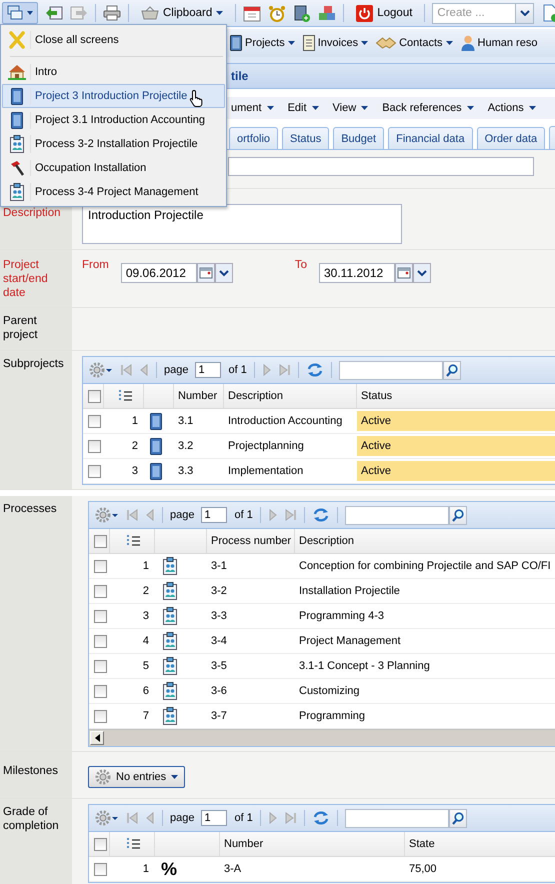 The image size is (555, 884). What do you see at coordinates (302, 13) in the screenshot?
I see `document-plus-icon` at bounding box center [302, 13].